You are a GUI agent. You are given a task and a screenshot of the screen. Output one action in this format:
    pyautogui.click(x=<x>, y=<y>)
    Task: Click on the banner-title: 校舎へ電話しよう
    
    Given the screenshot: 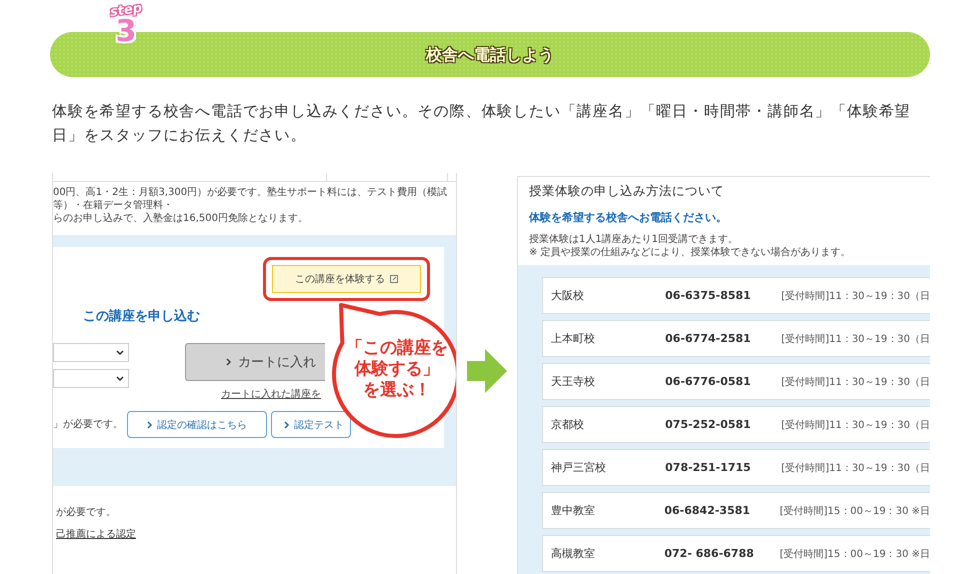 What is the action you would take?
    pyautogui.click(x=490, y=55)
    